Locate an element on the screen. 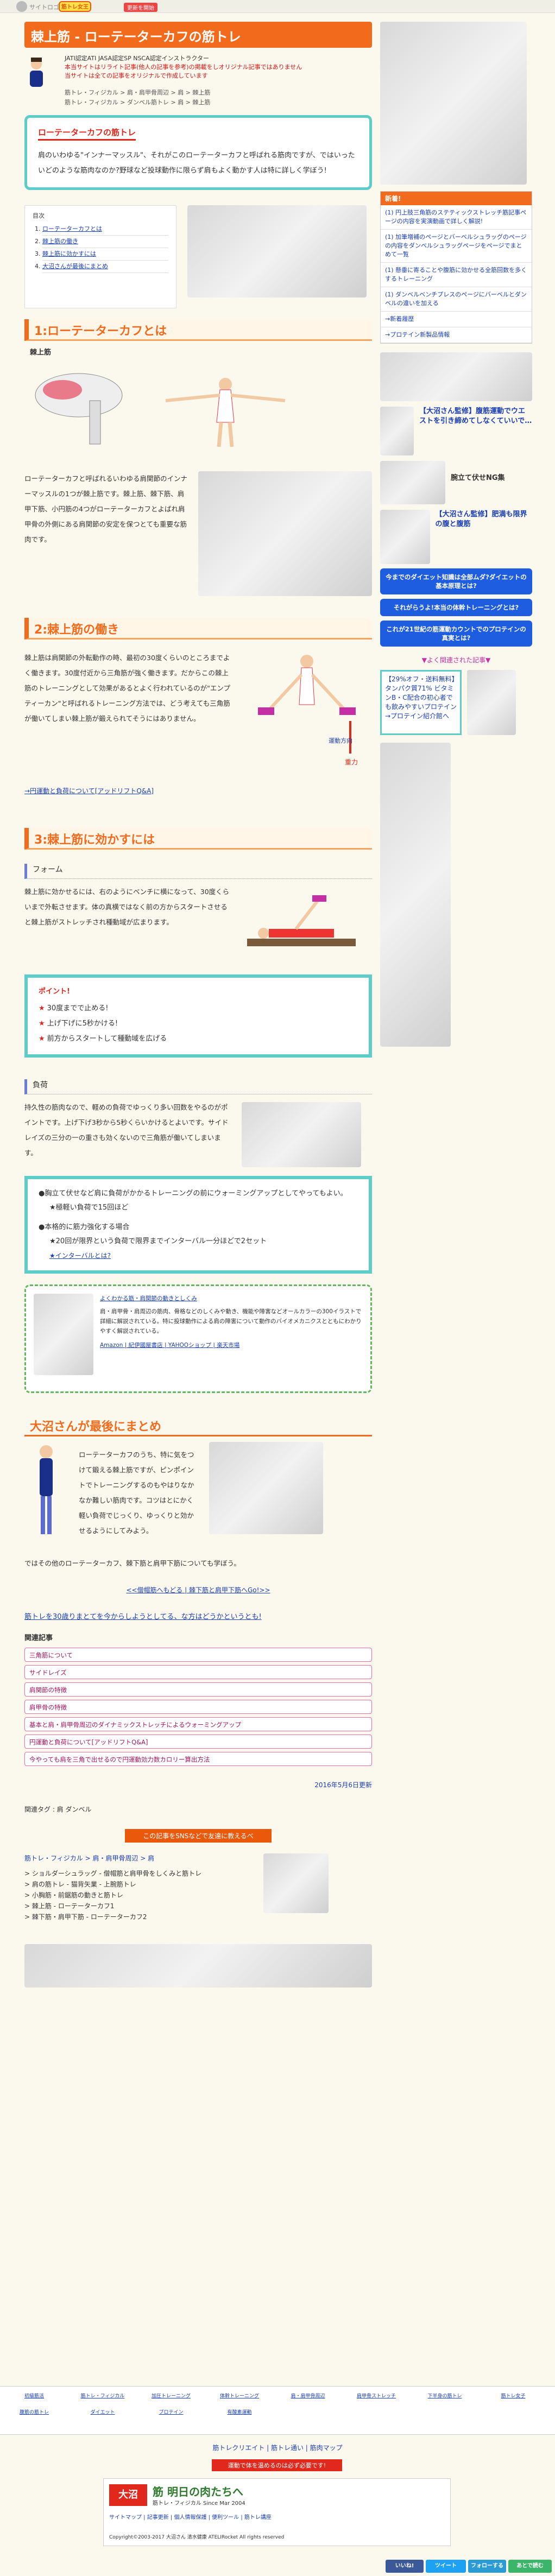 This screenshot has height=2576, width=555. interval-link: ★インターバルとは? is located at coordinates (198, 1256).